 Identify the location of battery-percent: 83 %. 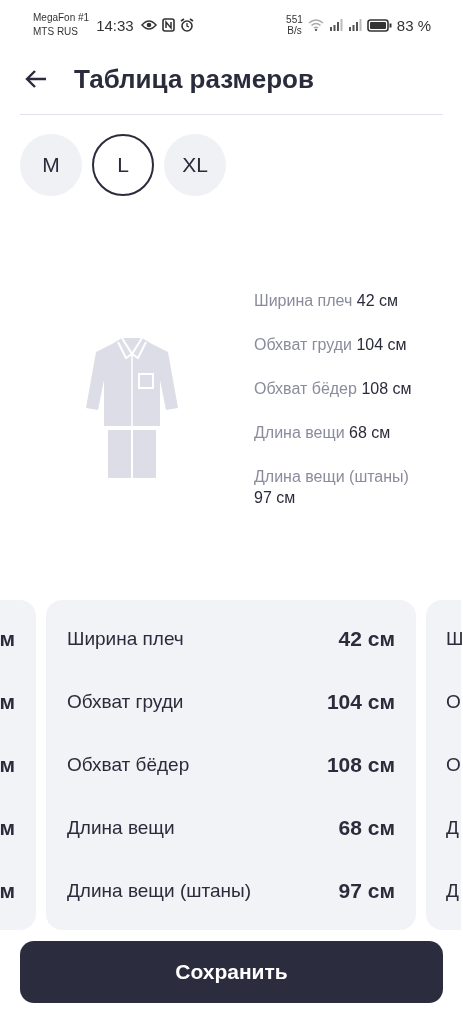
(413, 25).